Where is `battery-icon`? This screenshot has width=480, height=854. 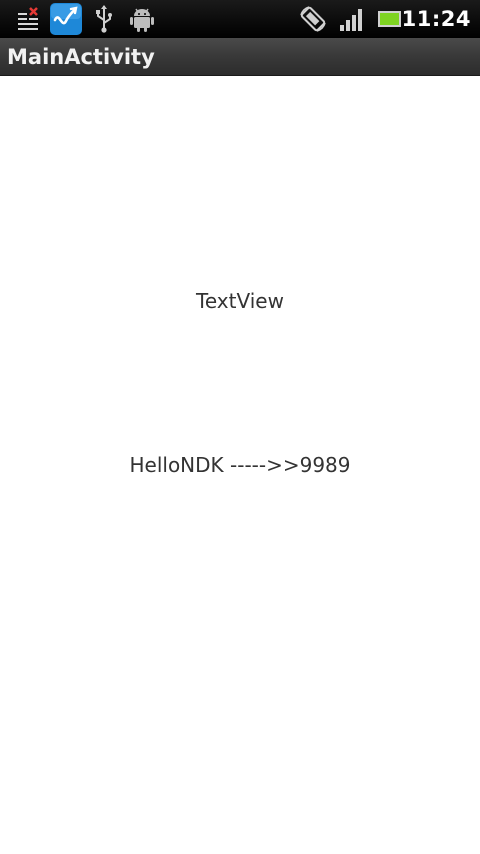
battery-icon is located at coordinates (389, 19).